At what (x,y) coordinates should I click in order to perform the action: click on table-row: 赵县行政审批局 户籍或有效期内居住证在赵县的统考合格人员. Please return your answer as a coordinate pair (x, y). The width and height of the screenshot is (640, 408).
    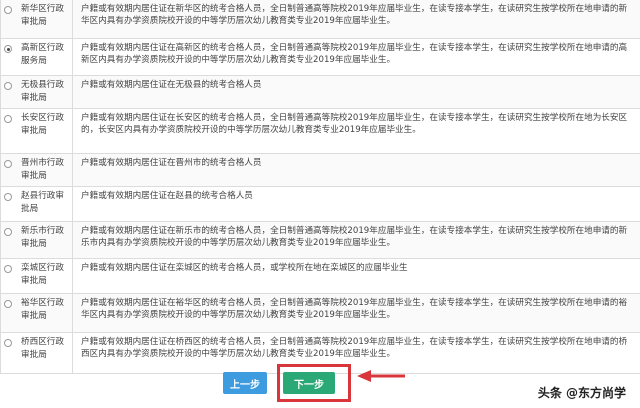
    Looking at the image, I should click on (320, 204).